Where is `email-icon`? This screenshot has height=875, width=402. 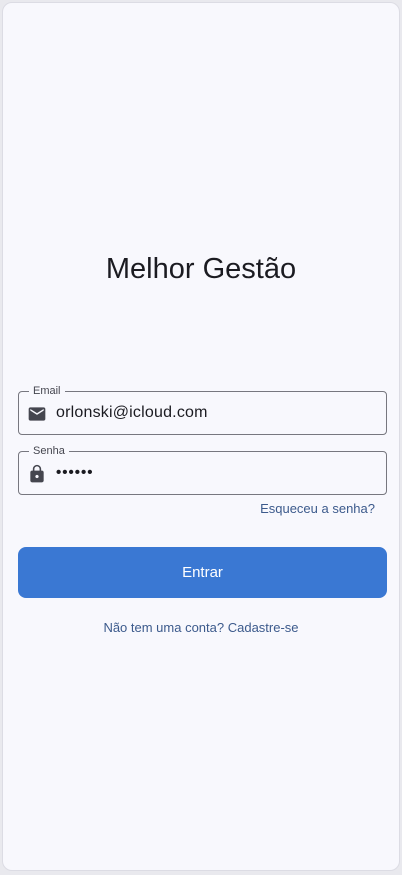 email-icon is located at coordinates (37, 414).